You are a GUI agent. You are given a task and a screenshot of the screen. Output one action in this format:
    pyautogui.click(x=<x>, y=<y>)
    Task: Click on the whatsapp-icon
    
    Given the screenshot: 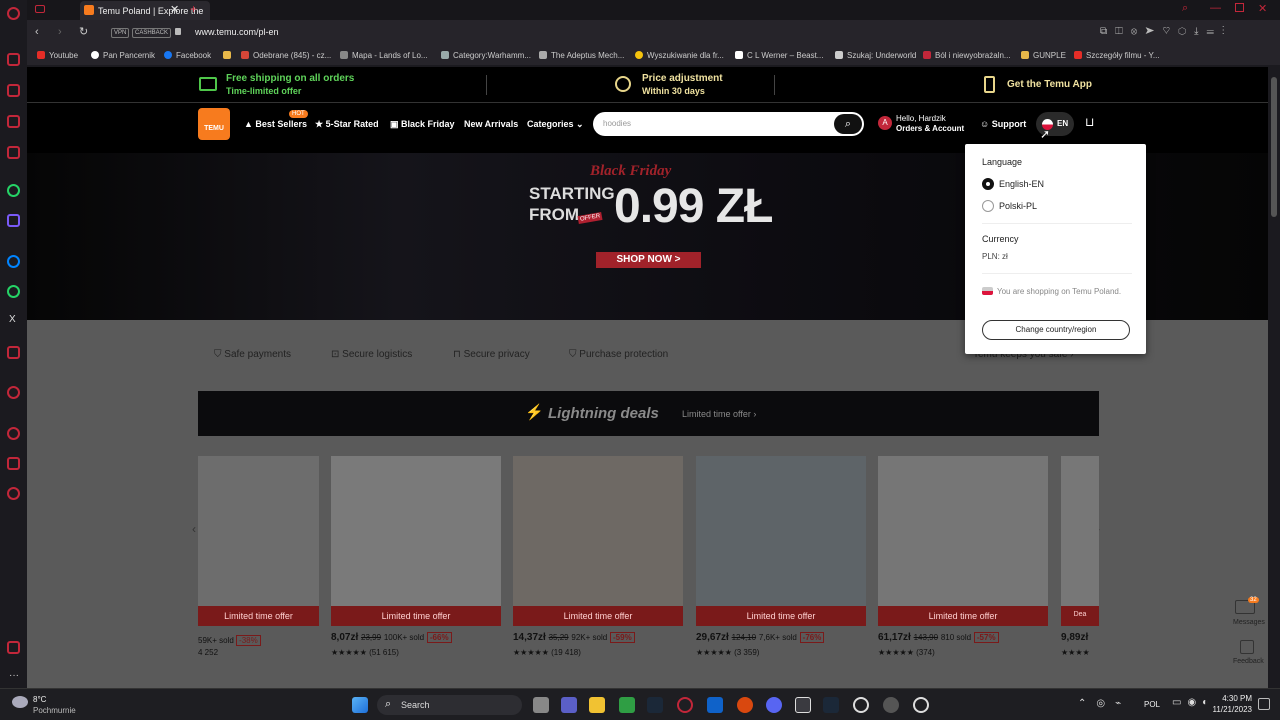 What is the action you would take?
    pyautogui.click(x=13, y=190)
    